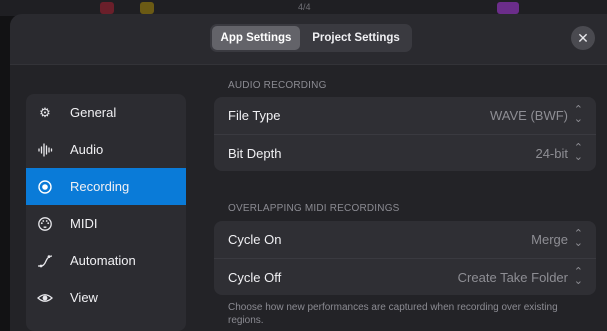  Describe the element at coordinates (45, 224) in the screenshot. I see `midi-port-icon` at that location.